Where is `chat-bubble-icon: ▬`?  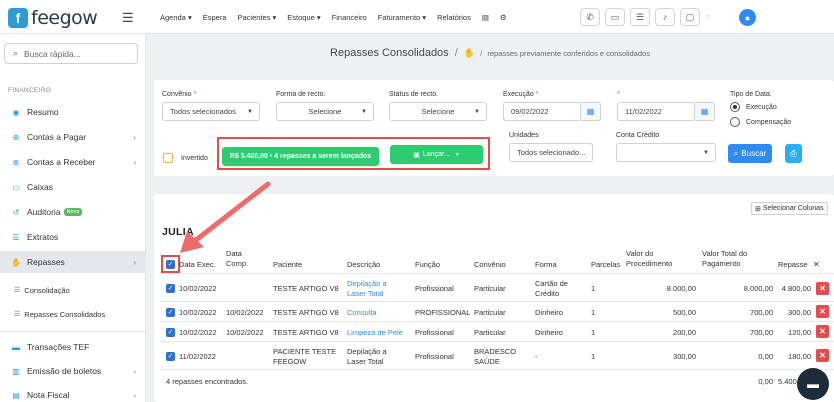 chat-bubble-icon: ▬ is located at coordinates (813, 384).